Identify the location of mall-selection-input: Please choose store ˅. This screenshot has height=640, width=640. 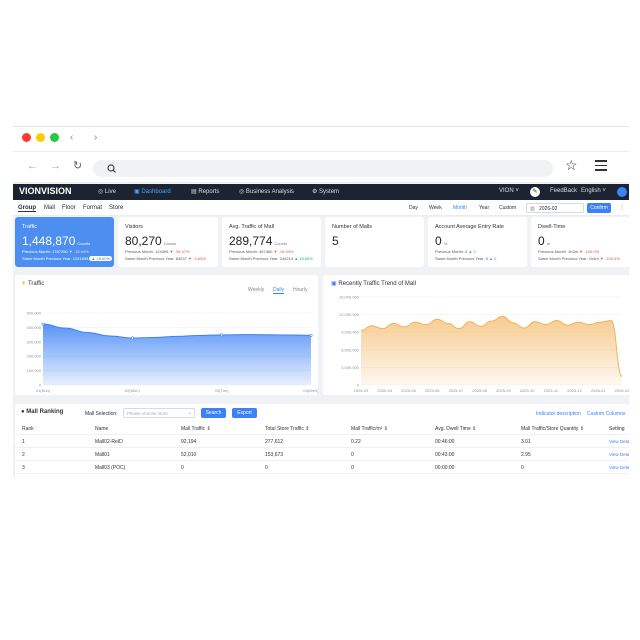
(159, 413).